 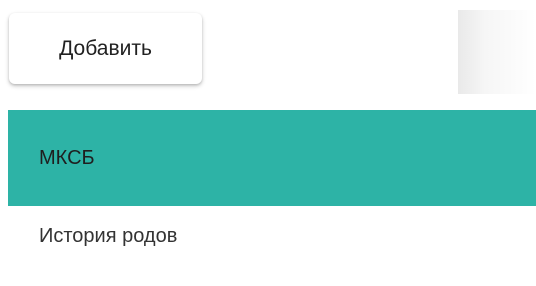 I want to click on menu-item-label: МКСБ, so click(x=67, y=157).